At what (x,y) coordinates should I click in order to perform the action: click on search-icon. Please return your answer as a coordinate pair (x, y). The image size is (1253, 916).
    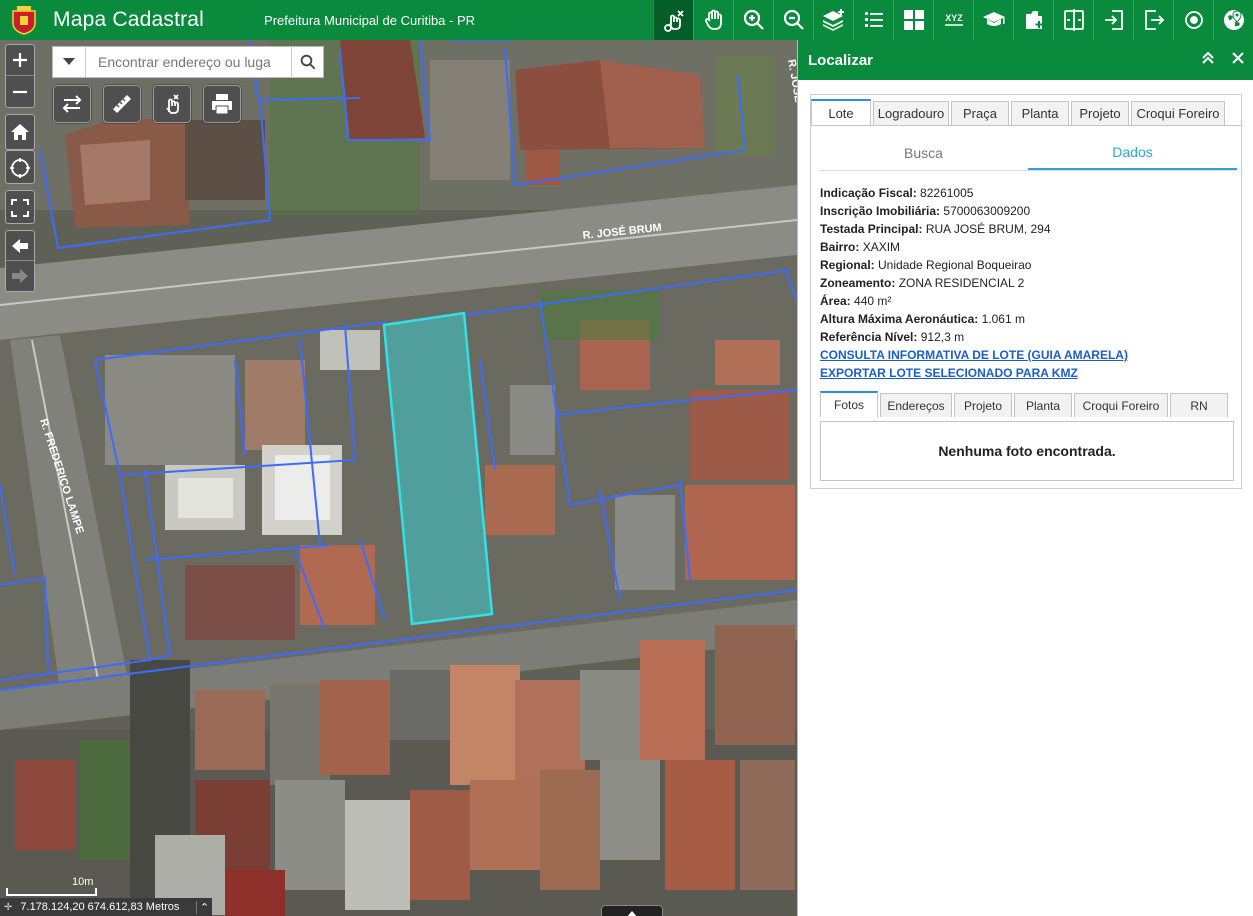
    Looking at the image, I should click on (307, 62).